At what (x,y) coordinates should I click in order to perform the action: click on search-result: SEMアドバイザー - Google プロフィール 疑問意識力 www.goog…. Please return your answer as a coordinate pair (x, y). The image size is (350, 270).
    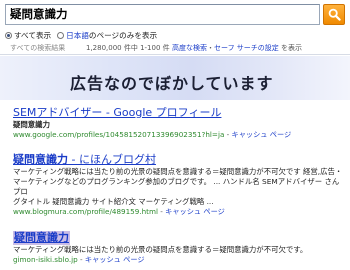
    Looking at the image, I should click on (178, 123).